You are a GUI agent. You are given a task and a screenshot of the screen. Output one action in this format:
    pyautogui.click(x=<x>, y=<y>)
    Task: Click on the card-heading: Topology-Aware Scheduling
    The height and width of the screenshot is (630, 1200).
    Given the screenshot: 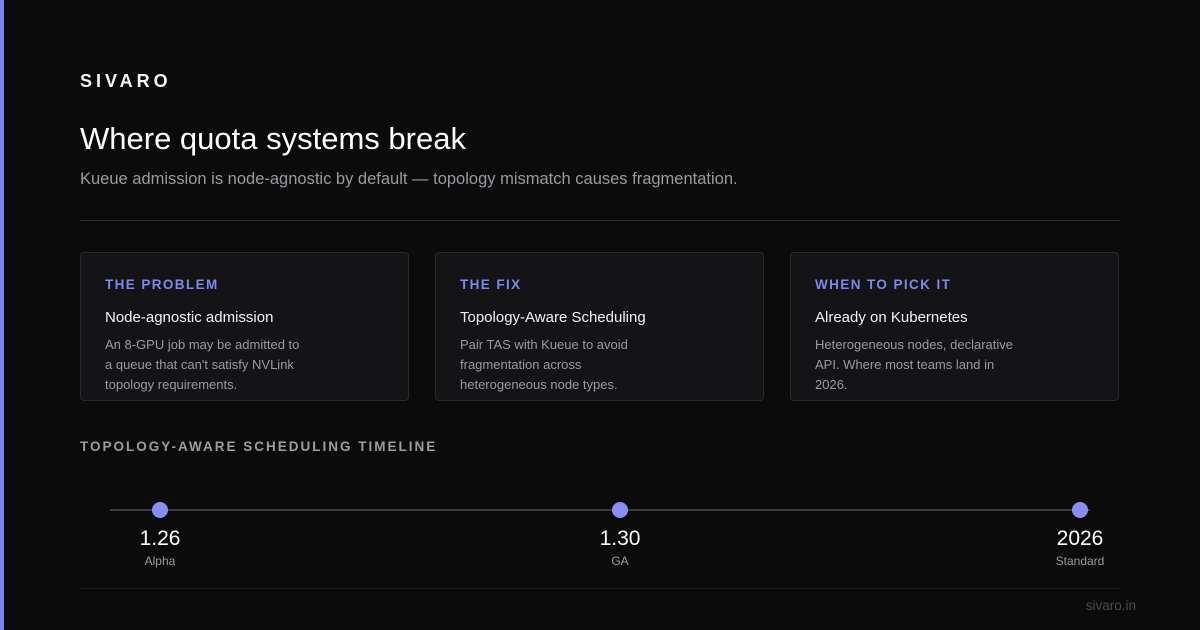 What is the action you would take?
    pyautogui.click(x=553, y=317)
    